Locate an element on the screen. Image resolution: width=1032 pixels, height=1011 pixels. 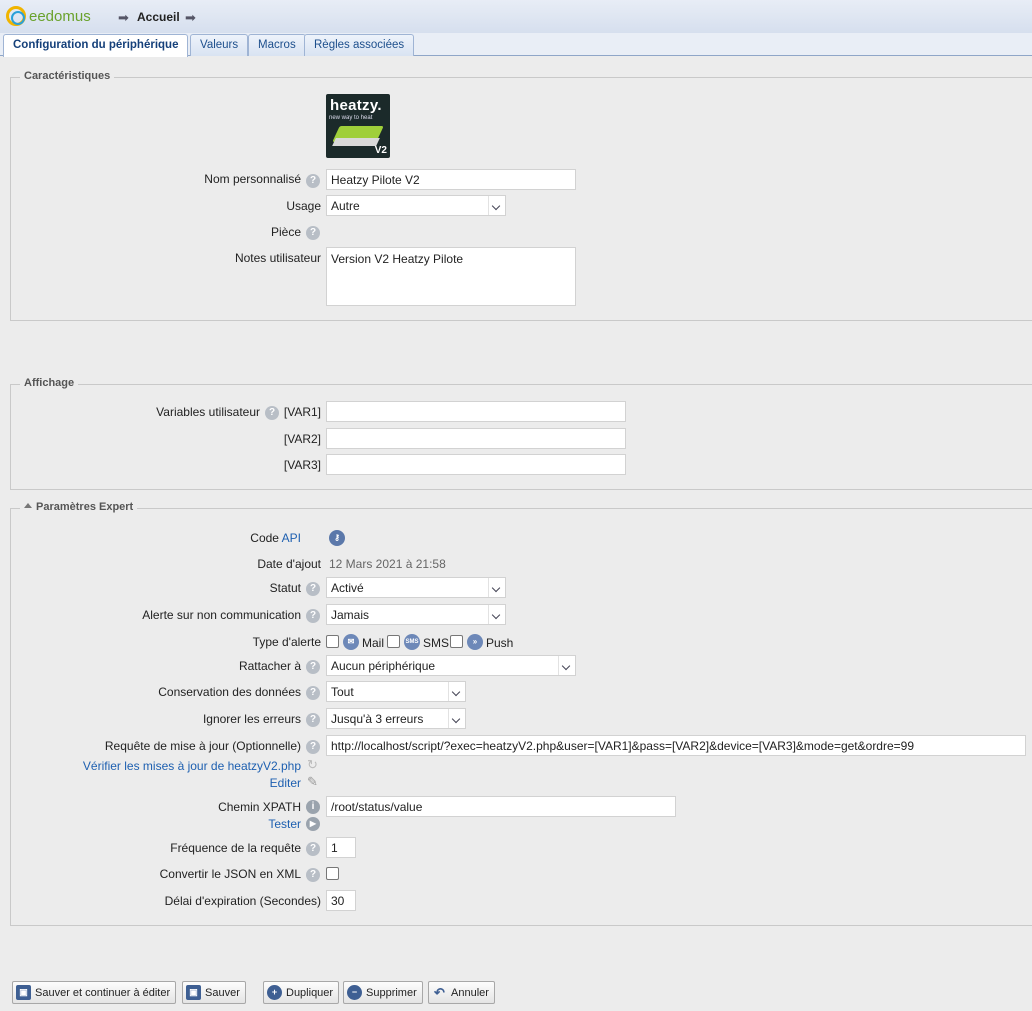
delete-button: − Supprimer is located at coordinates (383, 992).